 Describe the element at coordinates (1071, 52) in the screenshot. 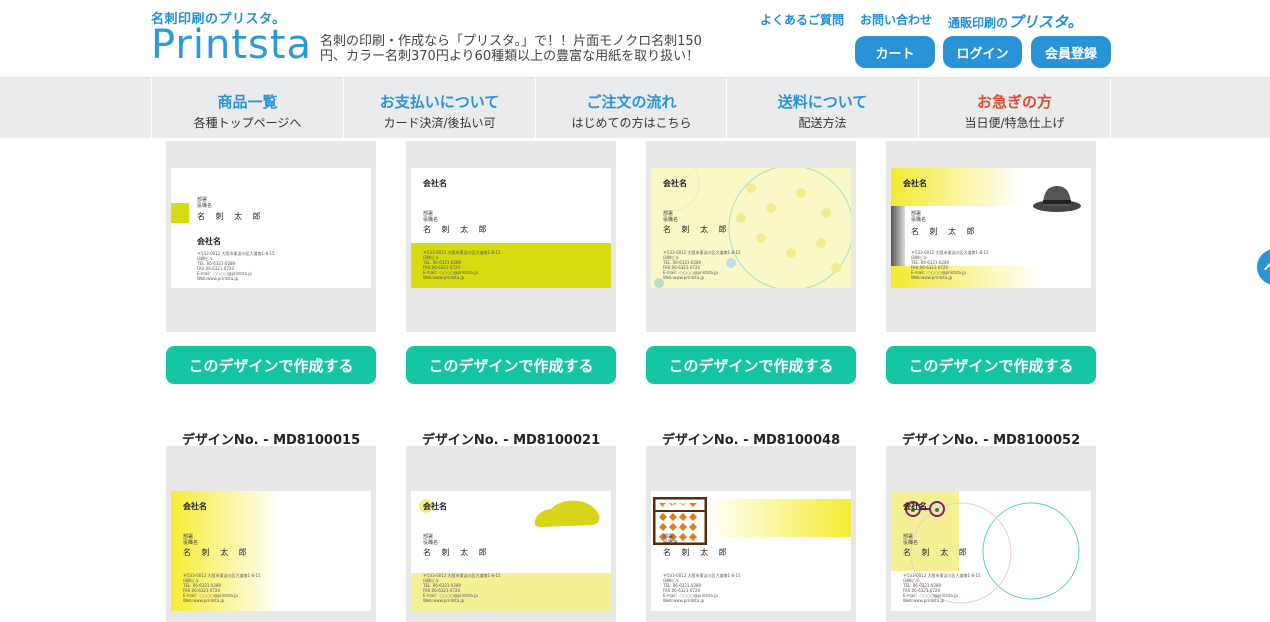

I see `register-button: 会員登録` at that location.